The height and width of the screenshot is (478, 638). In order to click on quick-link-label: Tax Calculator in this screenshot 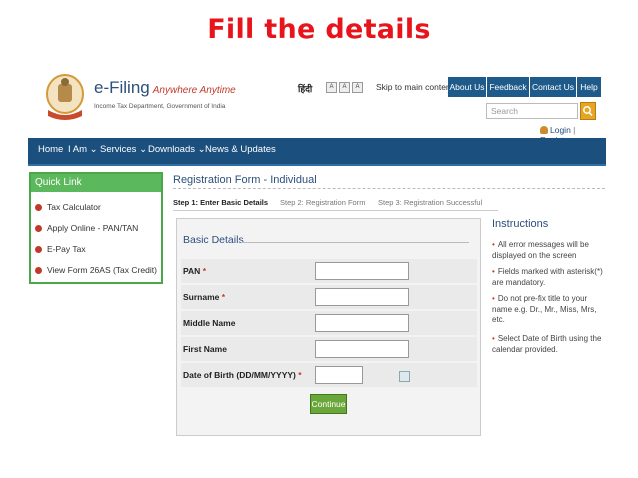, I will do `click(74, 207)`.